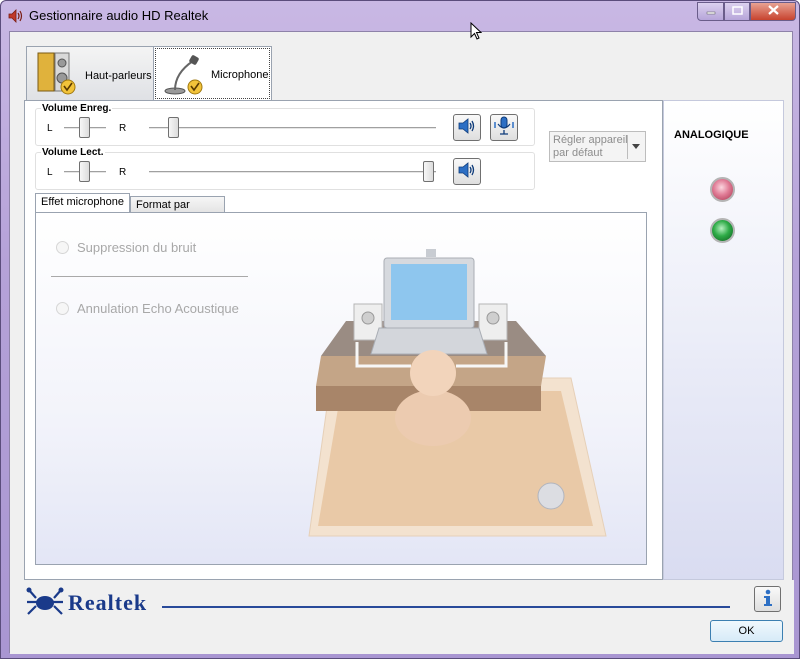 The height and width of the screenshot is (659, 800). Describe the element at coordinates (285, 124) in the screenshot. I see `record-volume-group: Volume Enreg. L R` at that location.